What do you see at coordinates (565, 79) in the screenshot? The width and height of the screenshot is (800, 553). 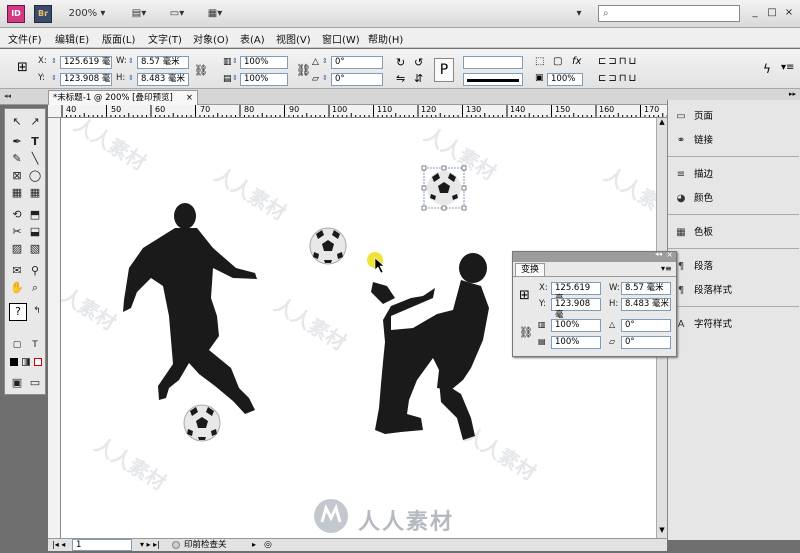 I see `opacity-field: 100%` at bounding box center [565, 79].